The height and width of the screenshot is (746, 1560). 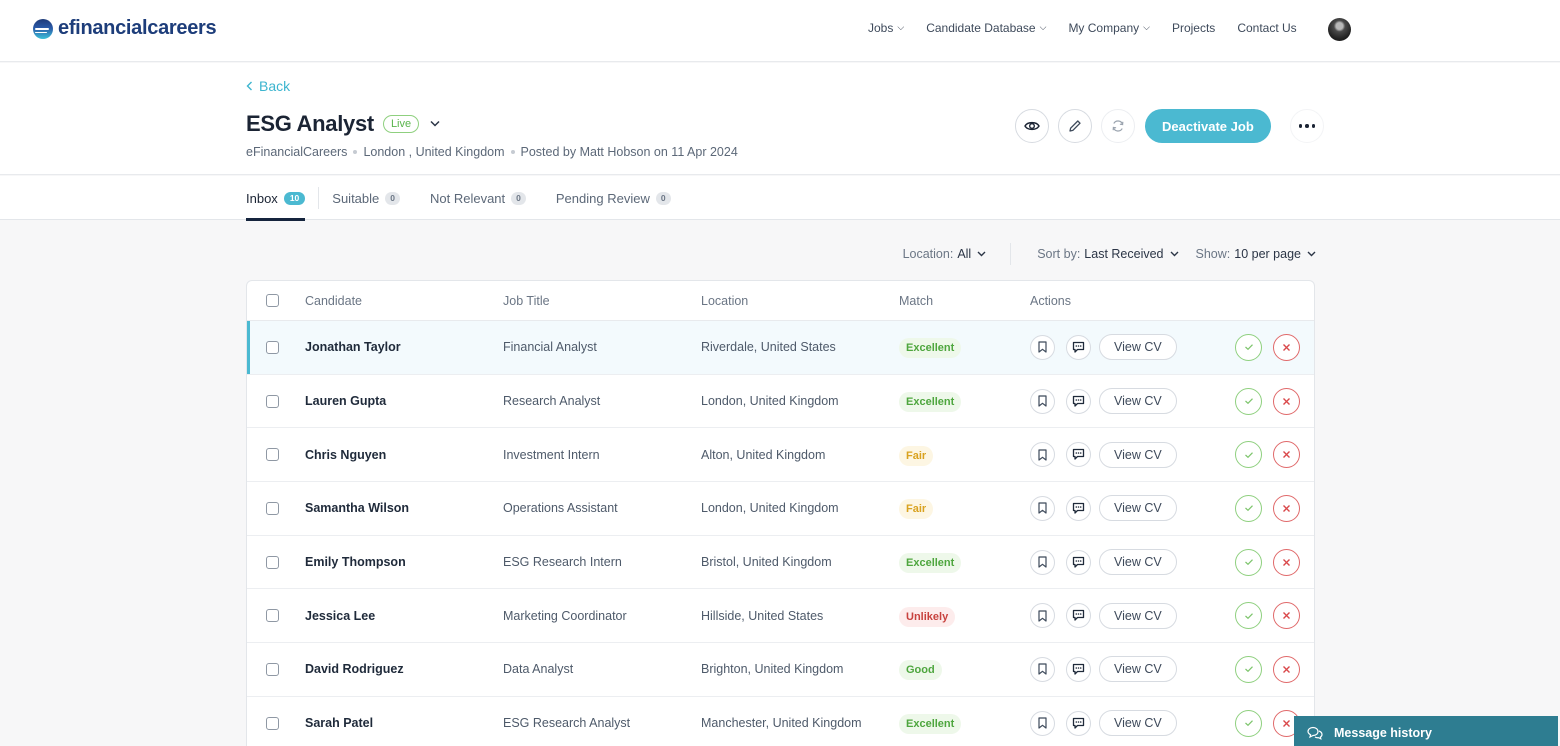 What do you see at coordinates (353, 347) in the screenshot?
I see `candidate-name: Jonathan Taylor` at bounding box center [353, 347].